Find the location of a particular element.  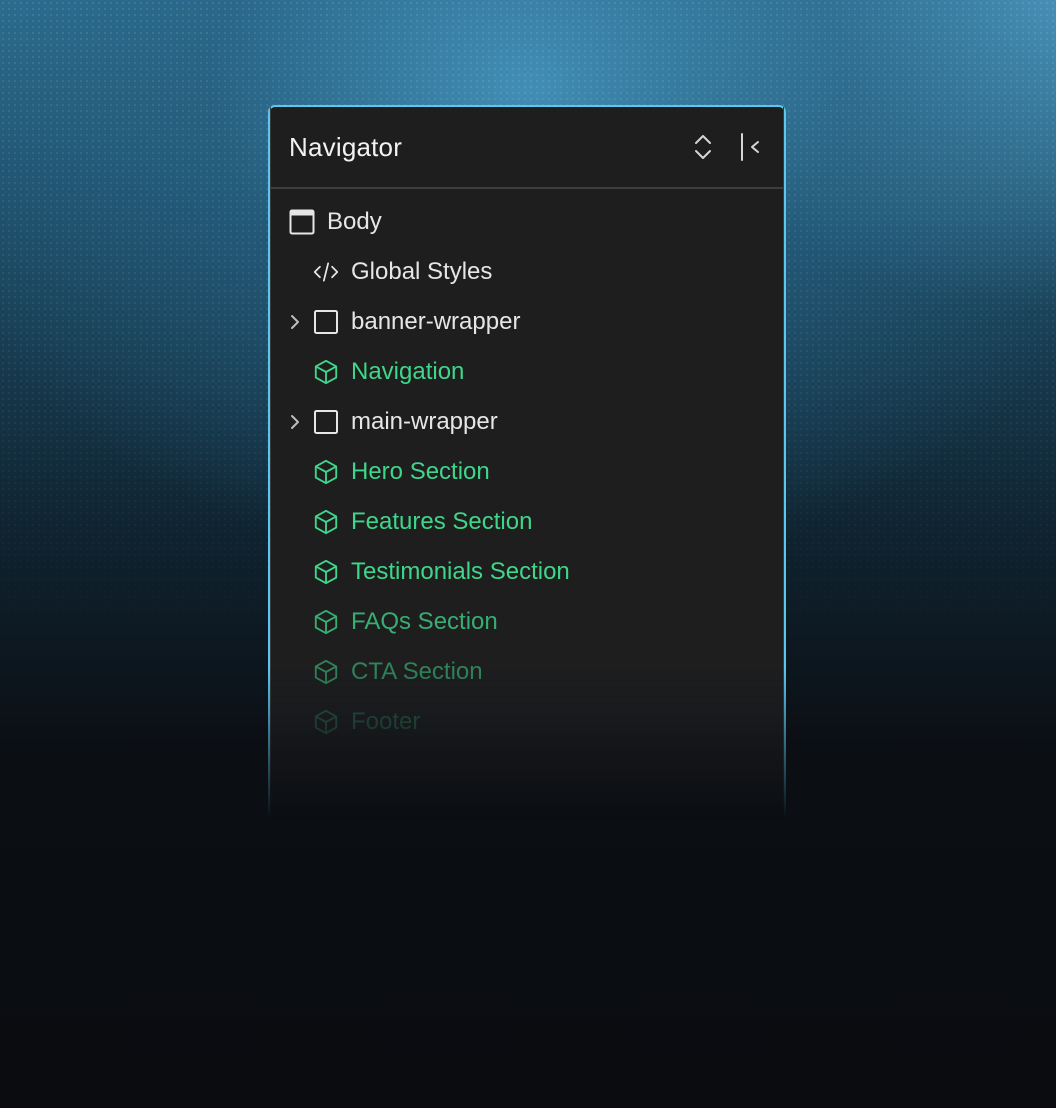

body-frame-icon is located at coordinates (302, 222).